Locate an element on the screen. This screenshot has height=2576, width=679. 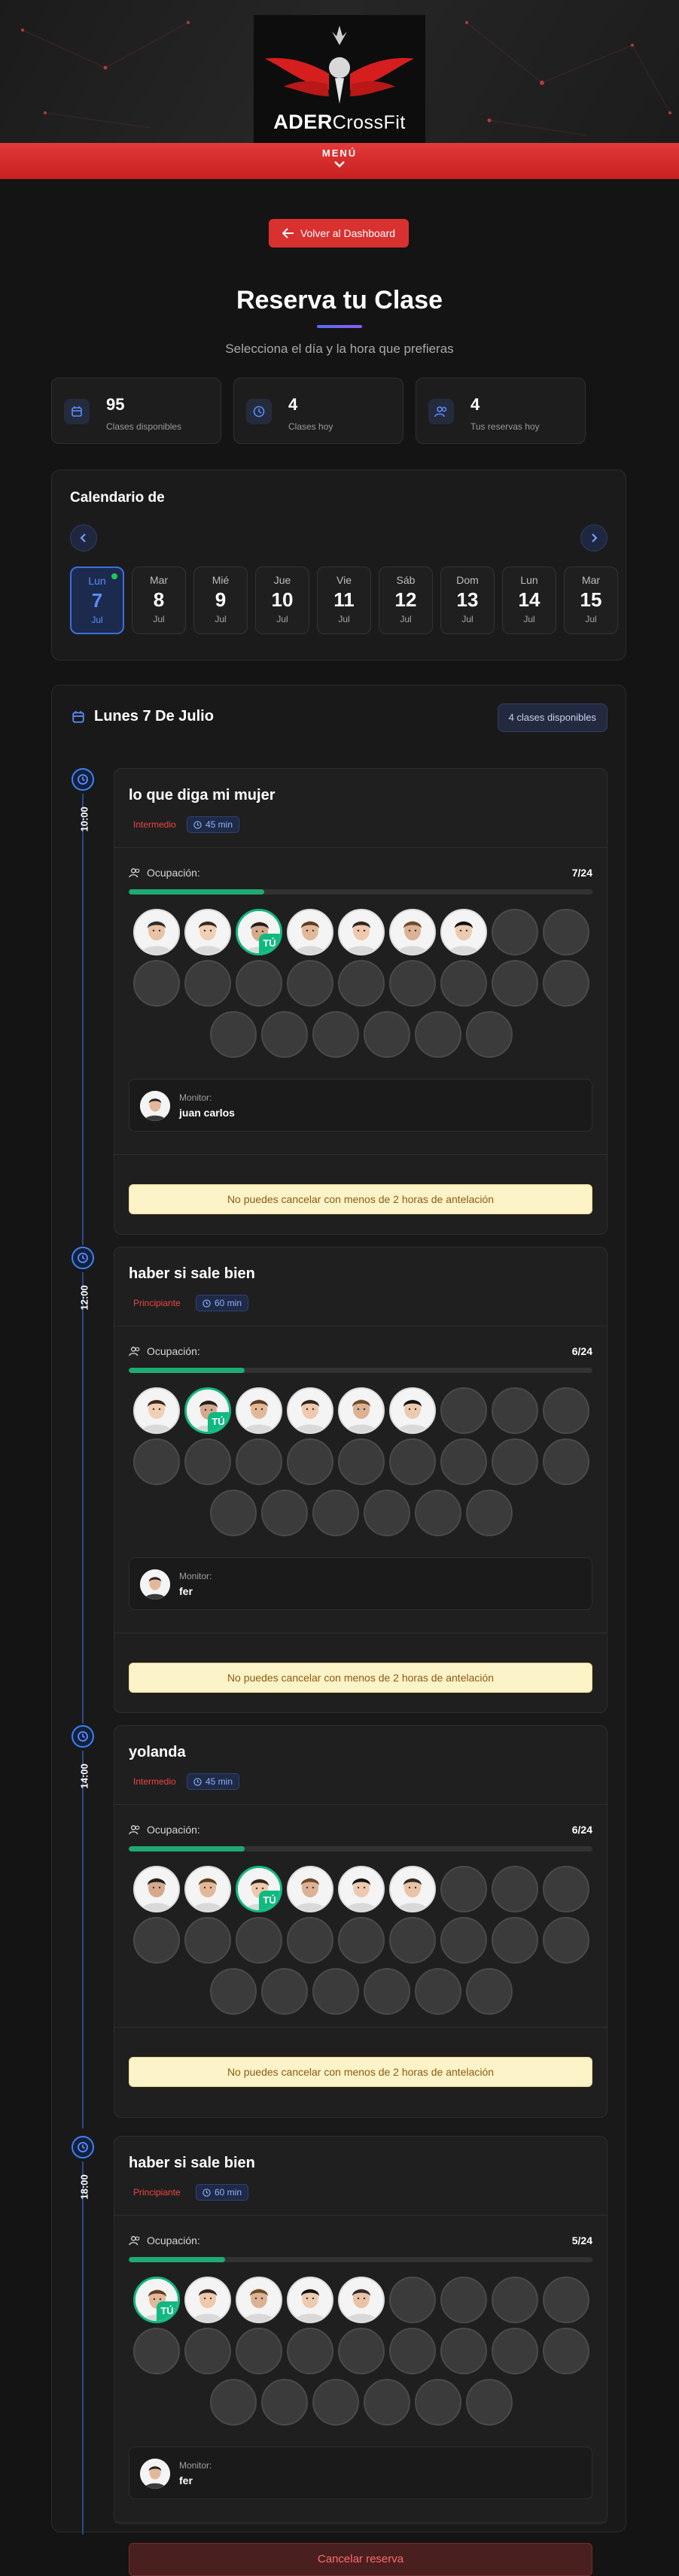
calendar-day: Lun 7 Jul is located at coordinates (97, 601).